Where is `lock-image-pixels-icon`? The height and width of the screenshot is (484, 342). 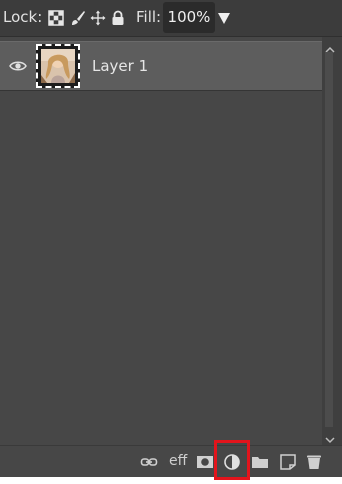
lock-image-pixels-icon is located at coordinates (78, 18).